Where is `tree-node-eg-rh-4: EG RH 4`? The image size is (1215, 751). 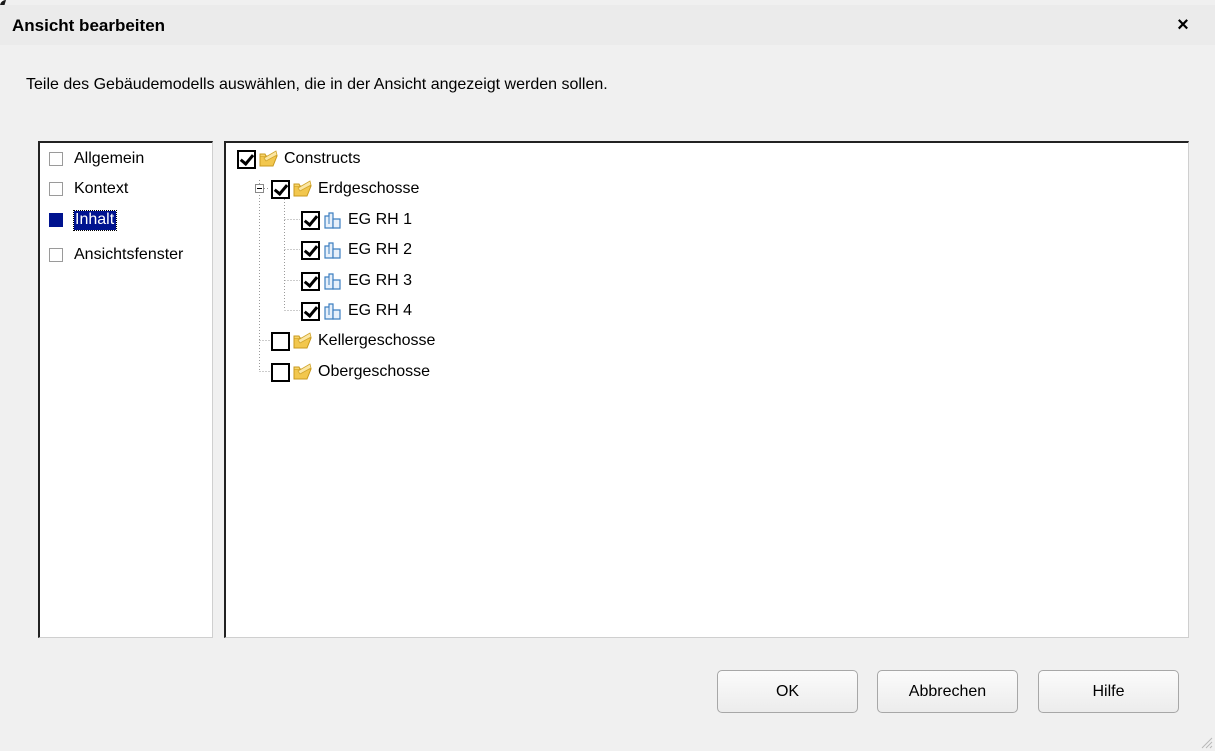 tree-node-eg-rh-4: EG RH 4 is located at coordinates (356, 311).